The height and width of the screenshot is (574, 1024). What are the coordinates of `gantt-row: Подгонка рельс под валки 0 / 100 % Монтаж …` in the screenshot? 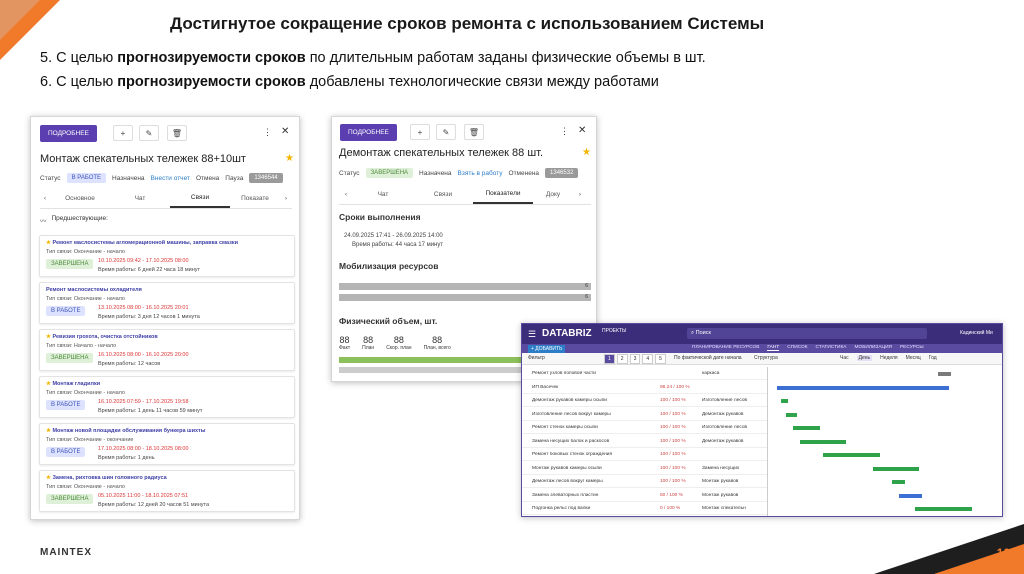 It's located at (644, 508).